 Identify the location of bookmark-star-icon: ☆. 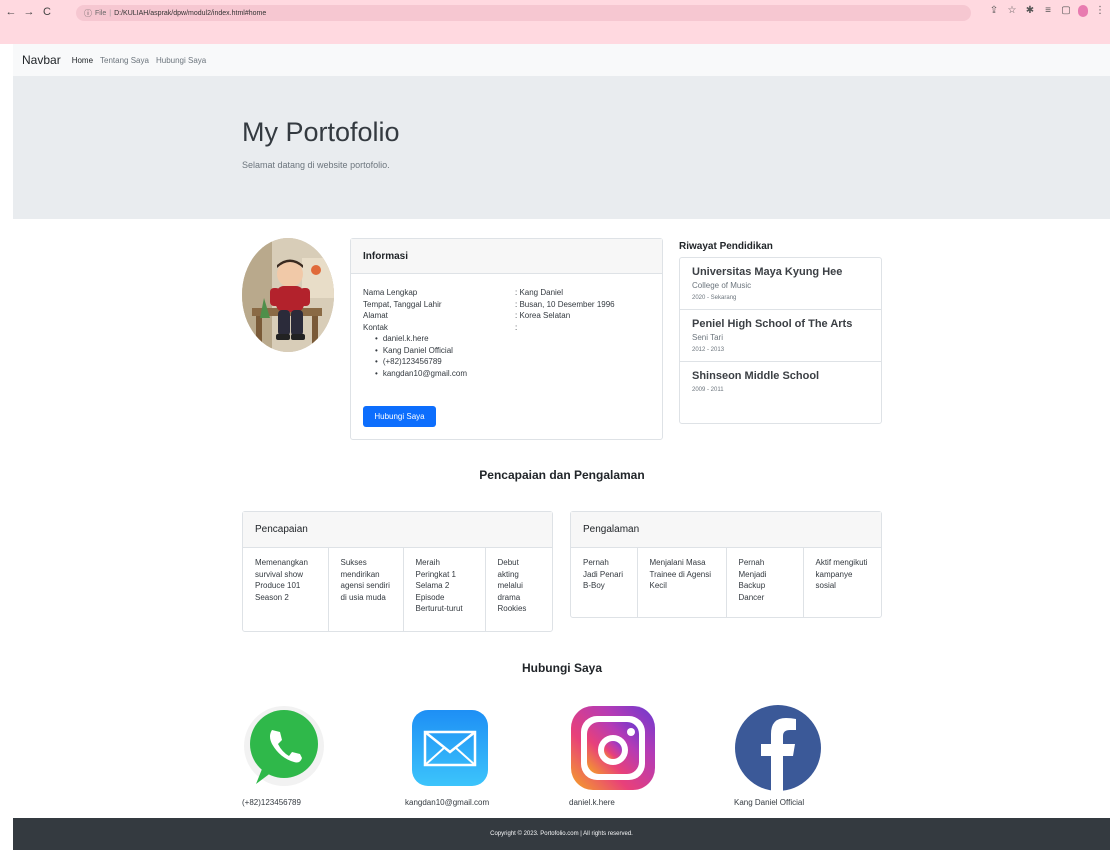
(1012, 11).